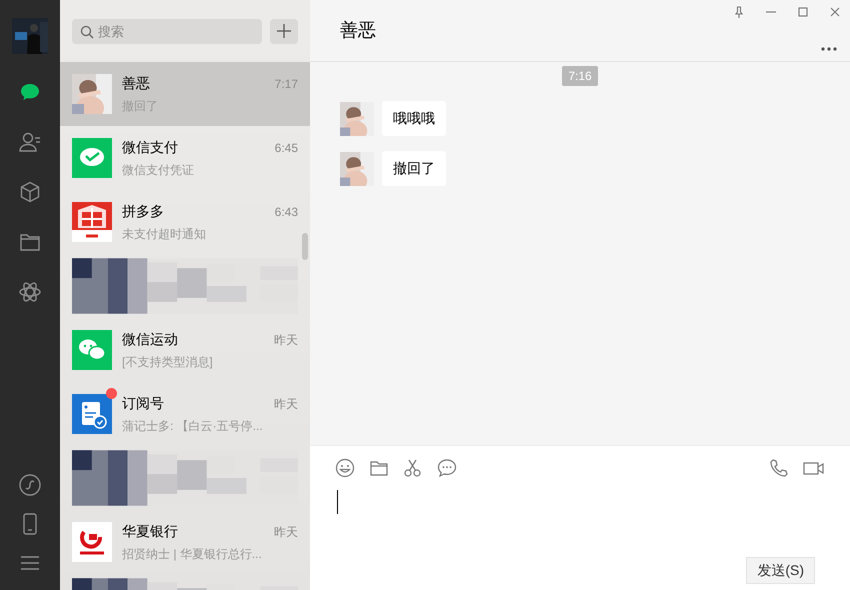  Describe the element at coordinates (30, 142) in the screenshot. I see `person-icon` at that location.